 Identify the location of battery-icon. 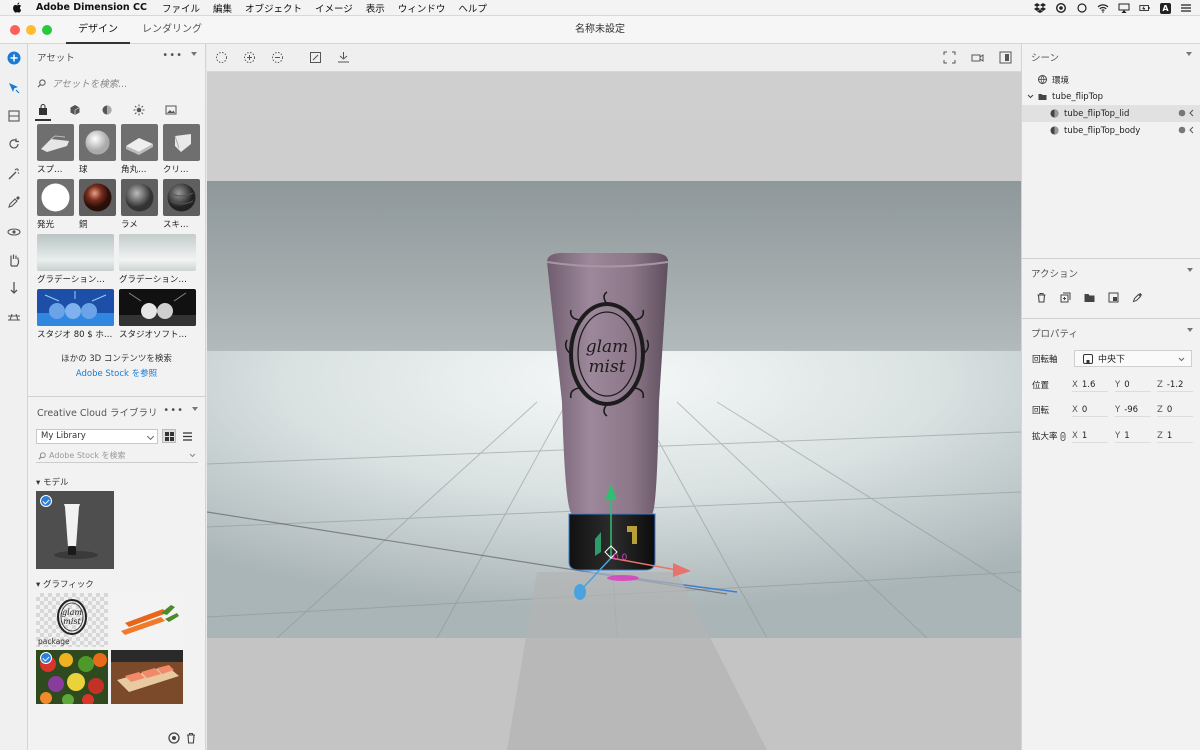
(1145, 8).